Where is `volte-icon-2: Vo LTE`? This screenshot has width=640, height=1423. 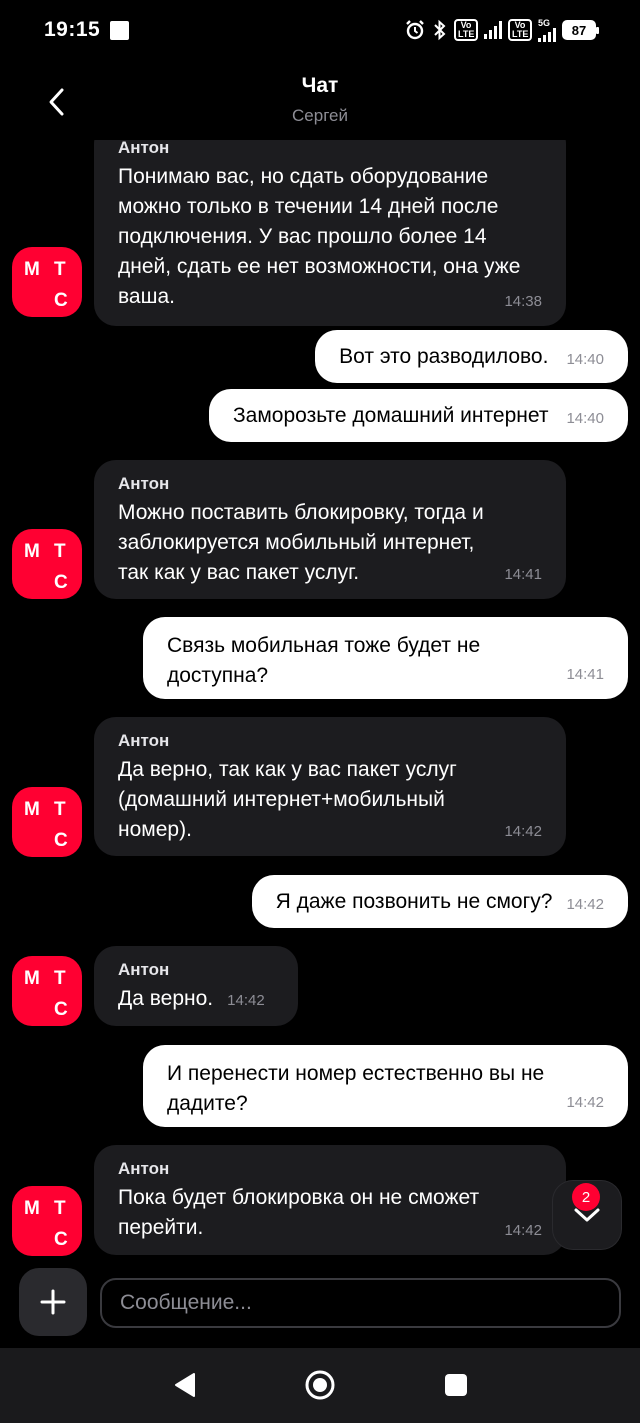
volte-icon-2: Vo LTE is located at coordinates (520, 30).